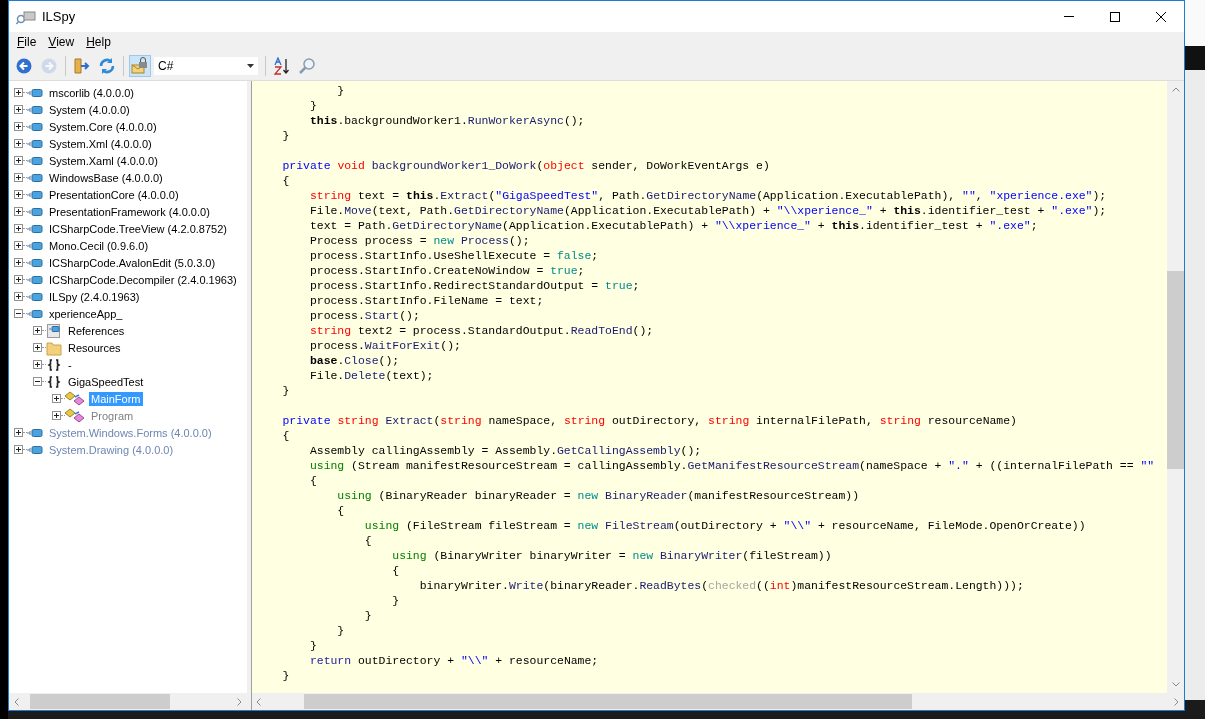  What do you see at coordinates (1115, 16) in the screenshot?
I see `maximize-icon` at bounding box center [1115, 16].